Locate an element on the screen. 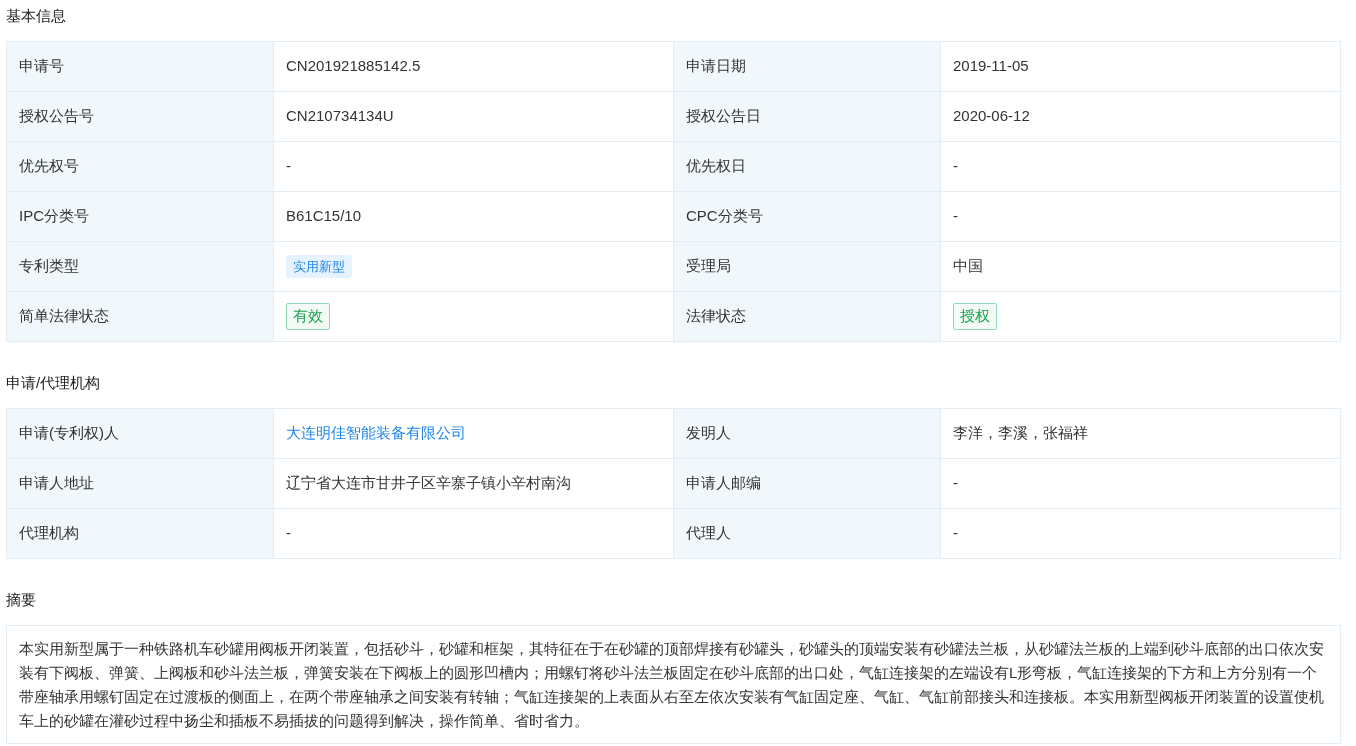 This screenshot has height=746, width=1356. field-label: 简单法律状态 is located at coordinates (140, 316).